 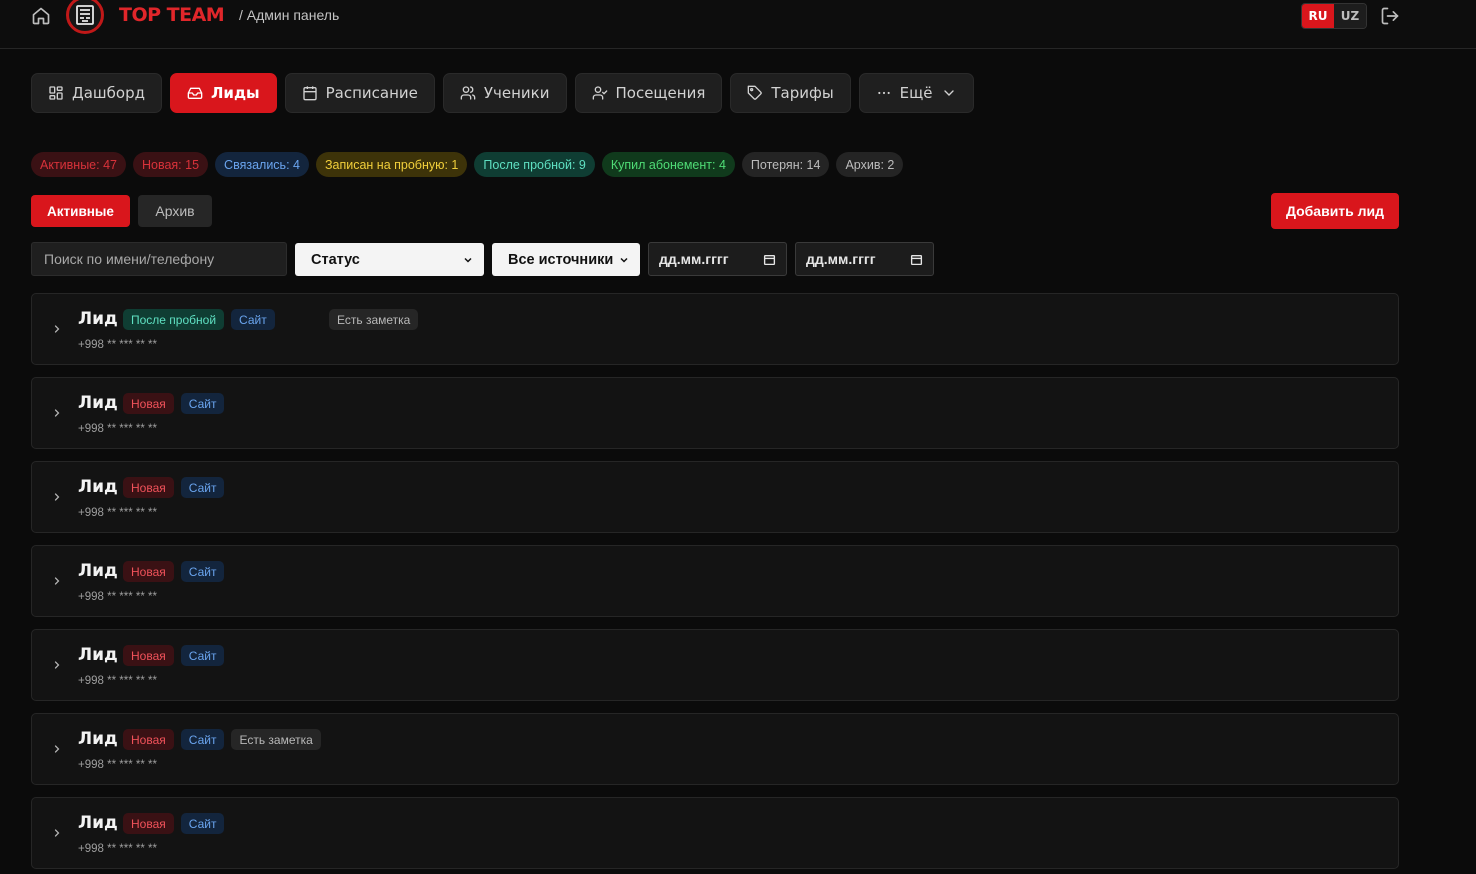 I want to click on nav-label: Дашборд, so click(x=108, y=93).